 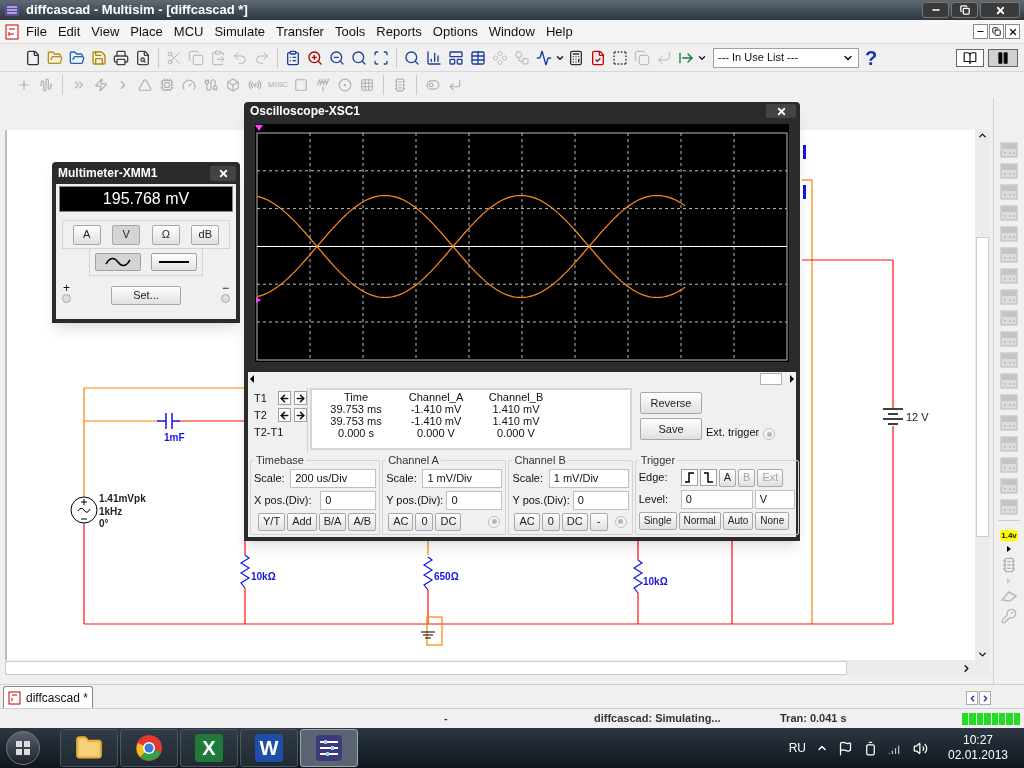 I want to click on mode-button: V, so click(x=126, y=234).